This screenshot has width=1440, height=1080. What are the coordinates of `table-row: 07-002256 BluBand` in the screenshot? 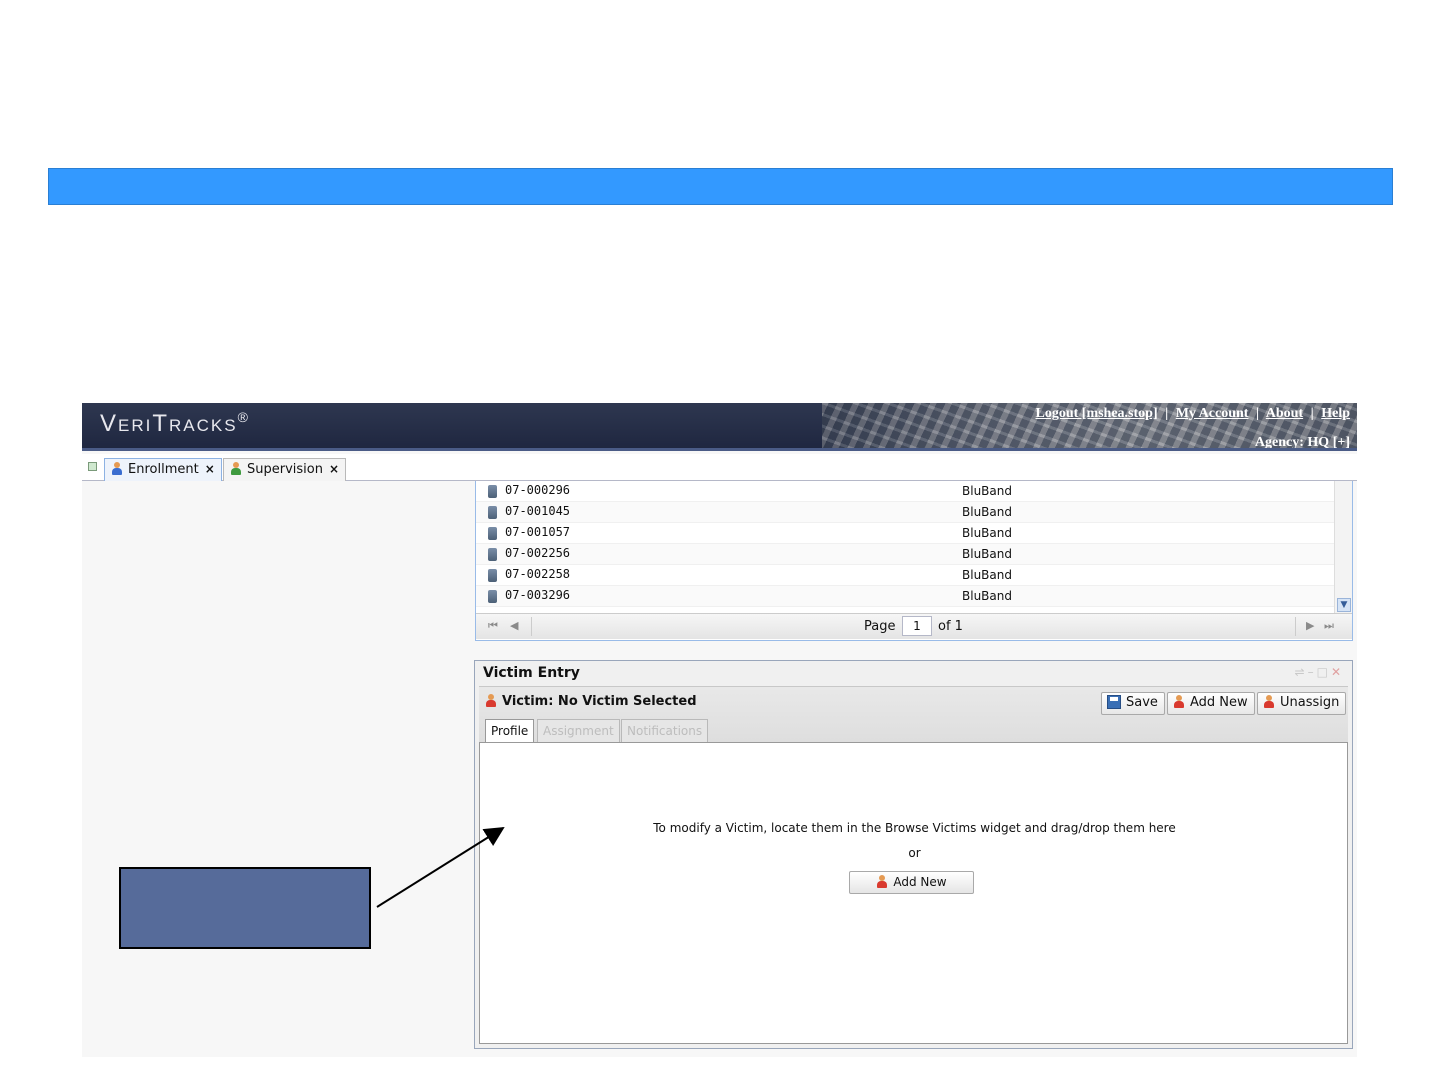 It's located at (905, 554).